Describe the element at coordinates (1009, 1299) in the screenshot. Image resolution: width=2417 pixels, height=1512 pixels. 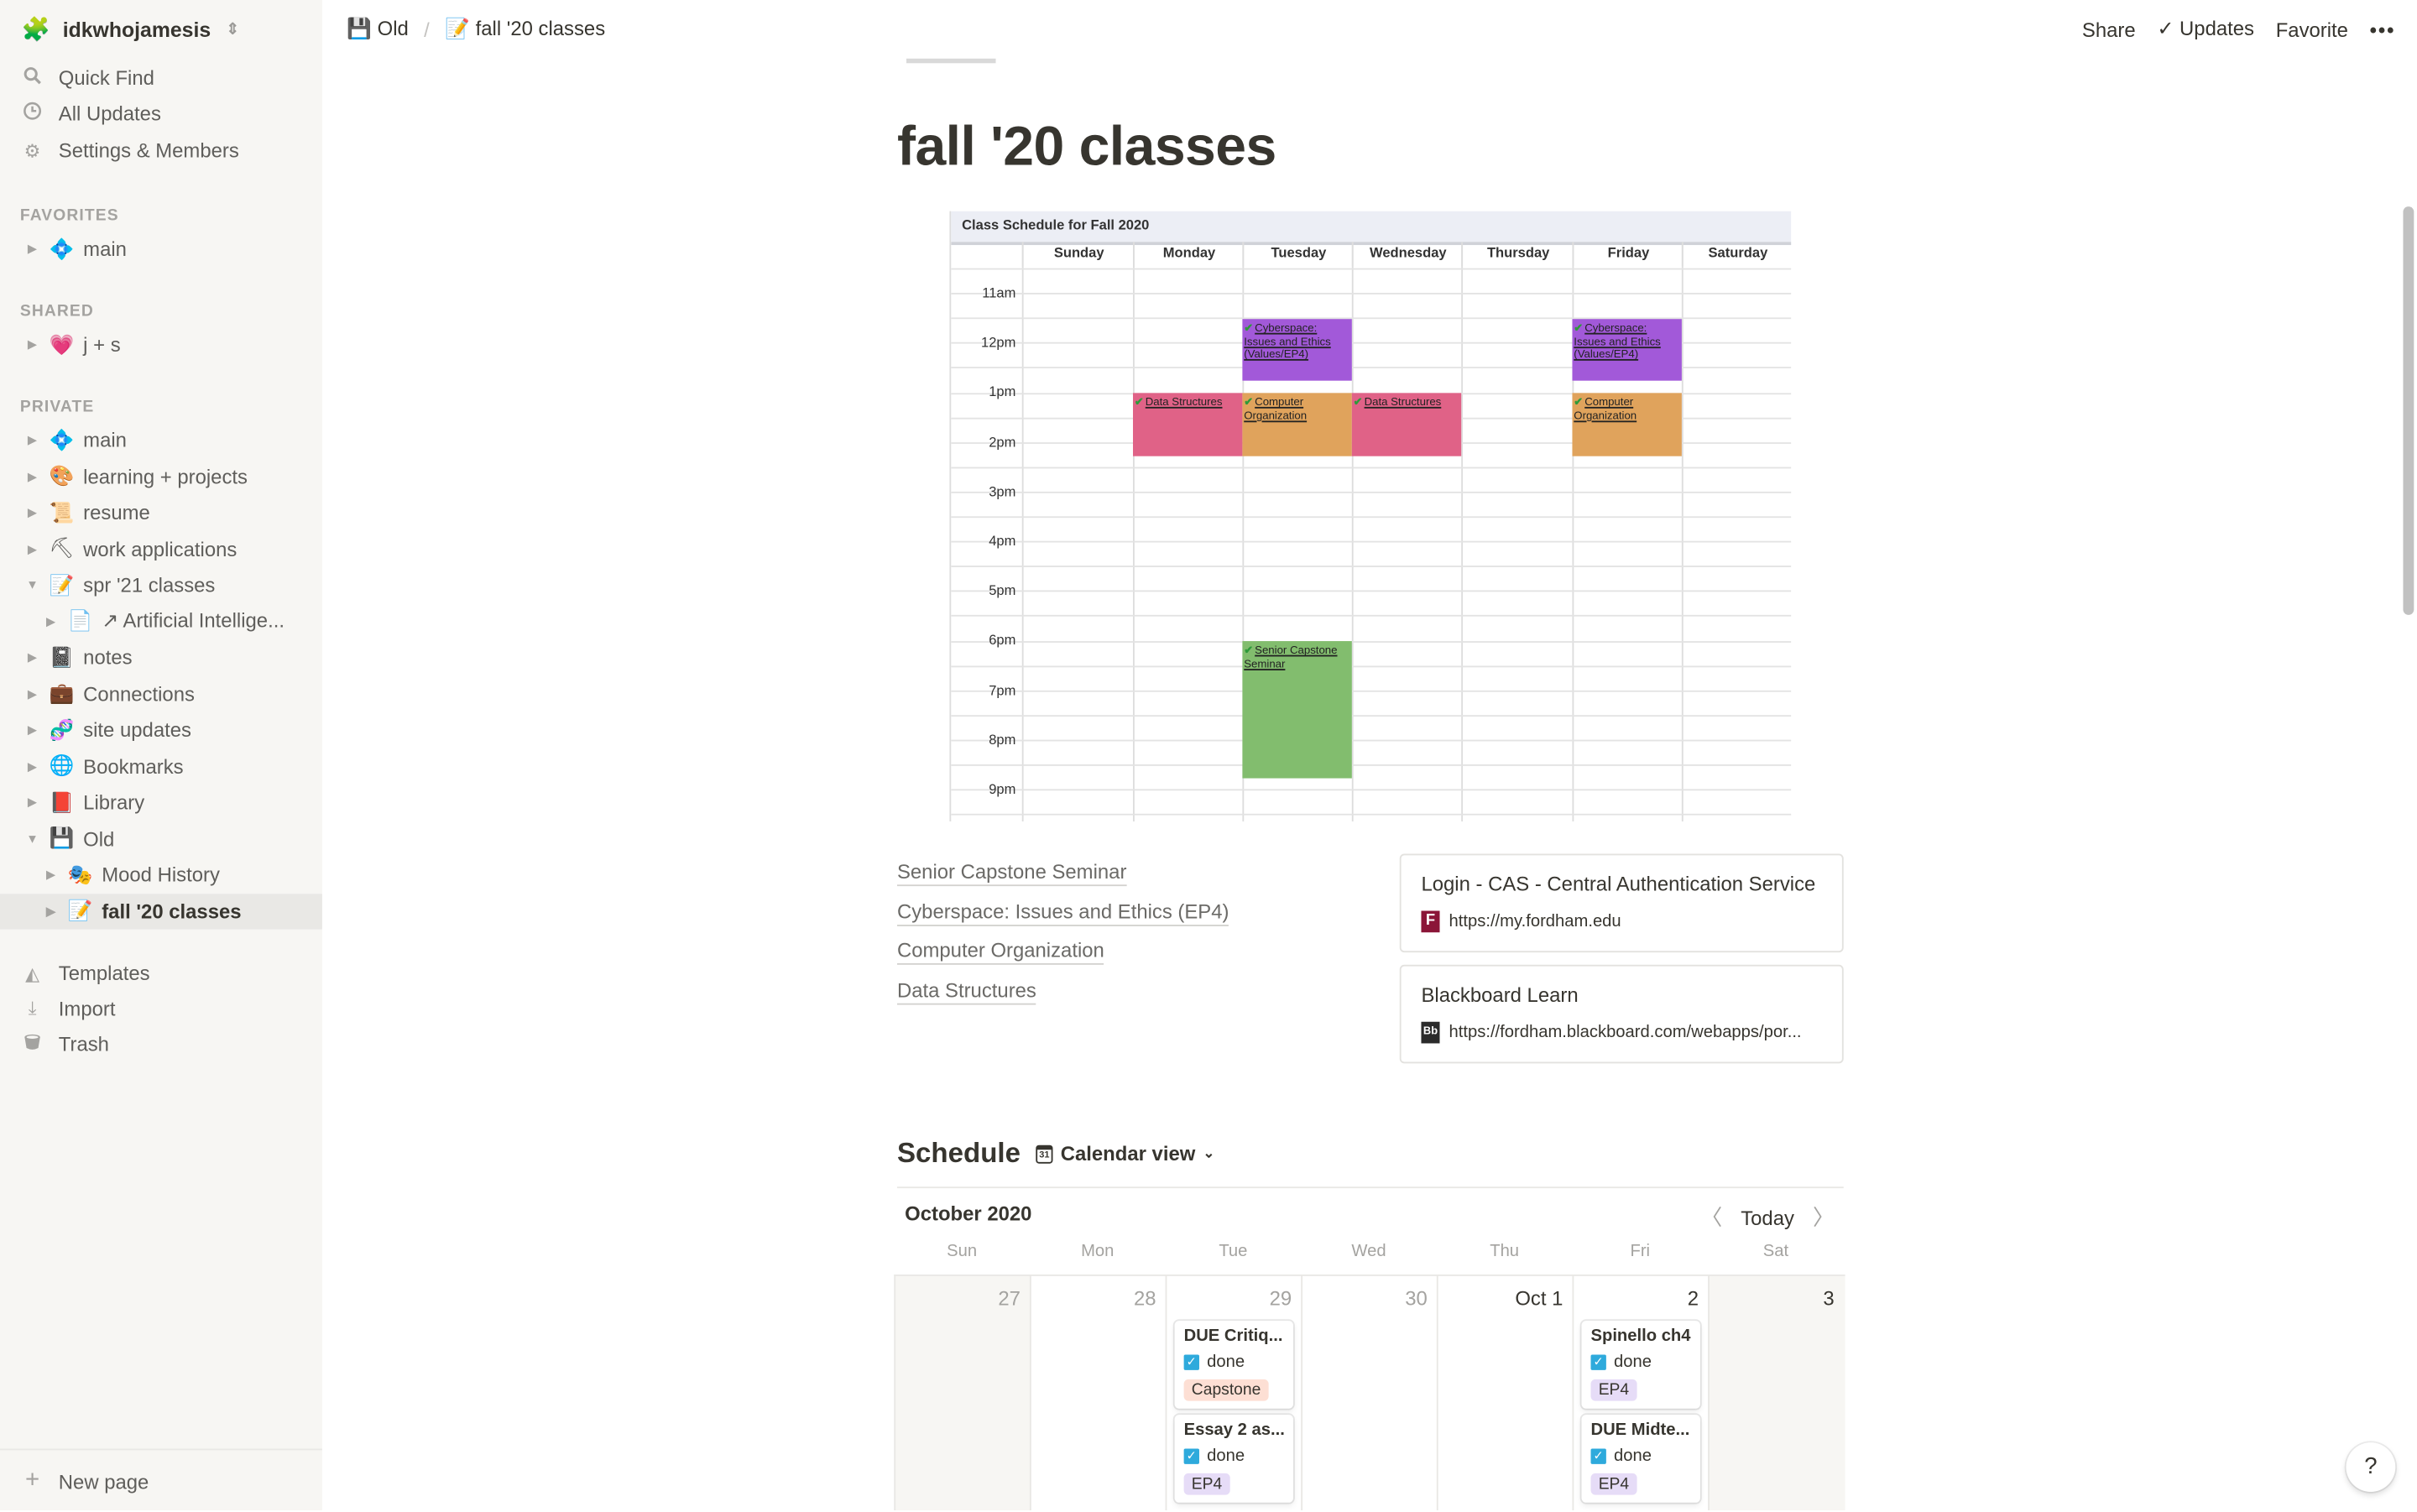
I see `day-number: 27` at that location.